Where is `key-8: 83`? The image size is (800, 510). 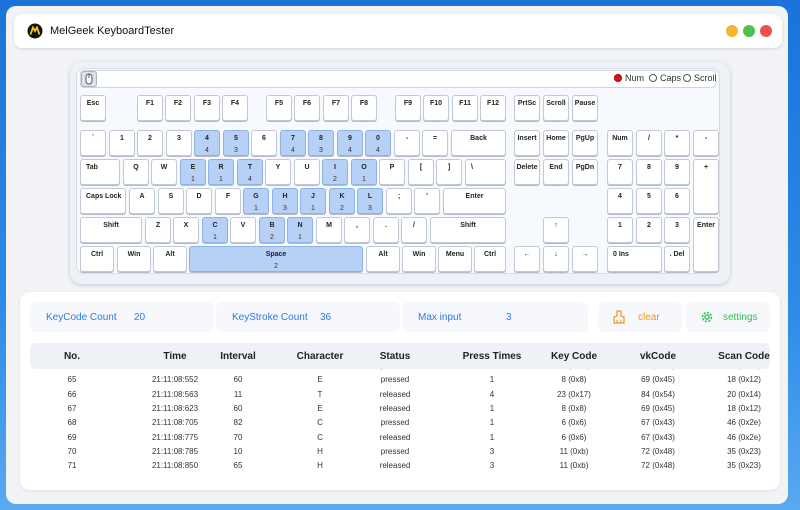
key-8: 83 is located at coordinates (321, 143).